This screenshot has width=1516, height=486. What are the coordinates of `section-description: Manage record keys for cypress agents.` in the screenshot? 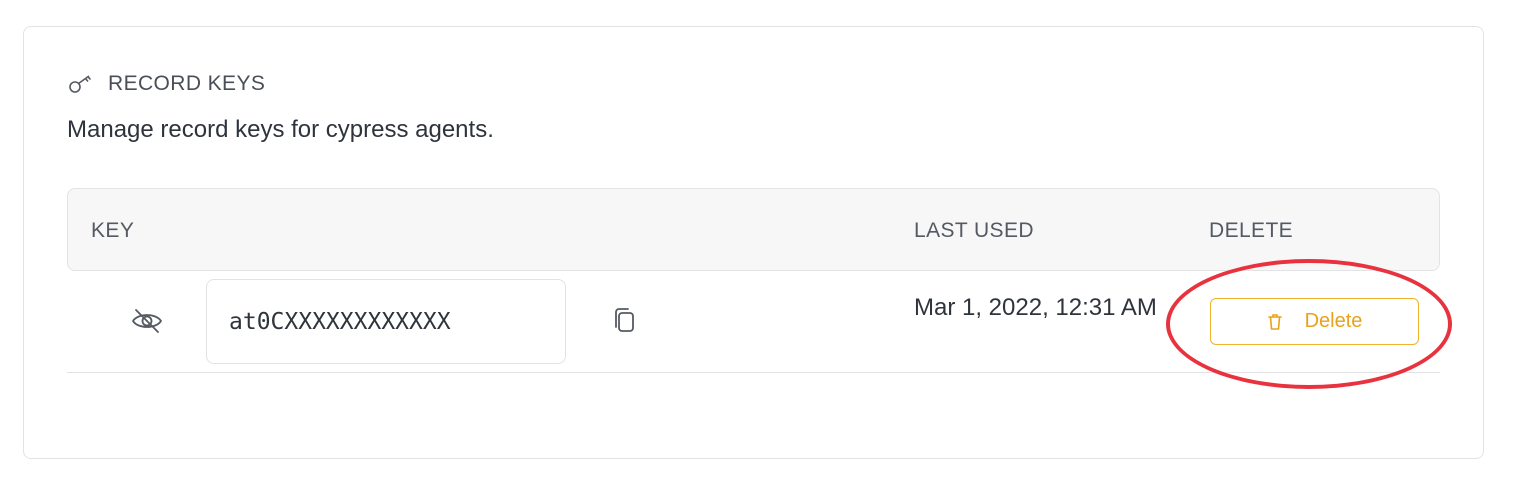 It's located at (280, 129).